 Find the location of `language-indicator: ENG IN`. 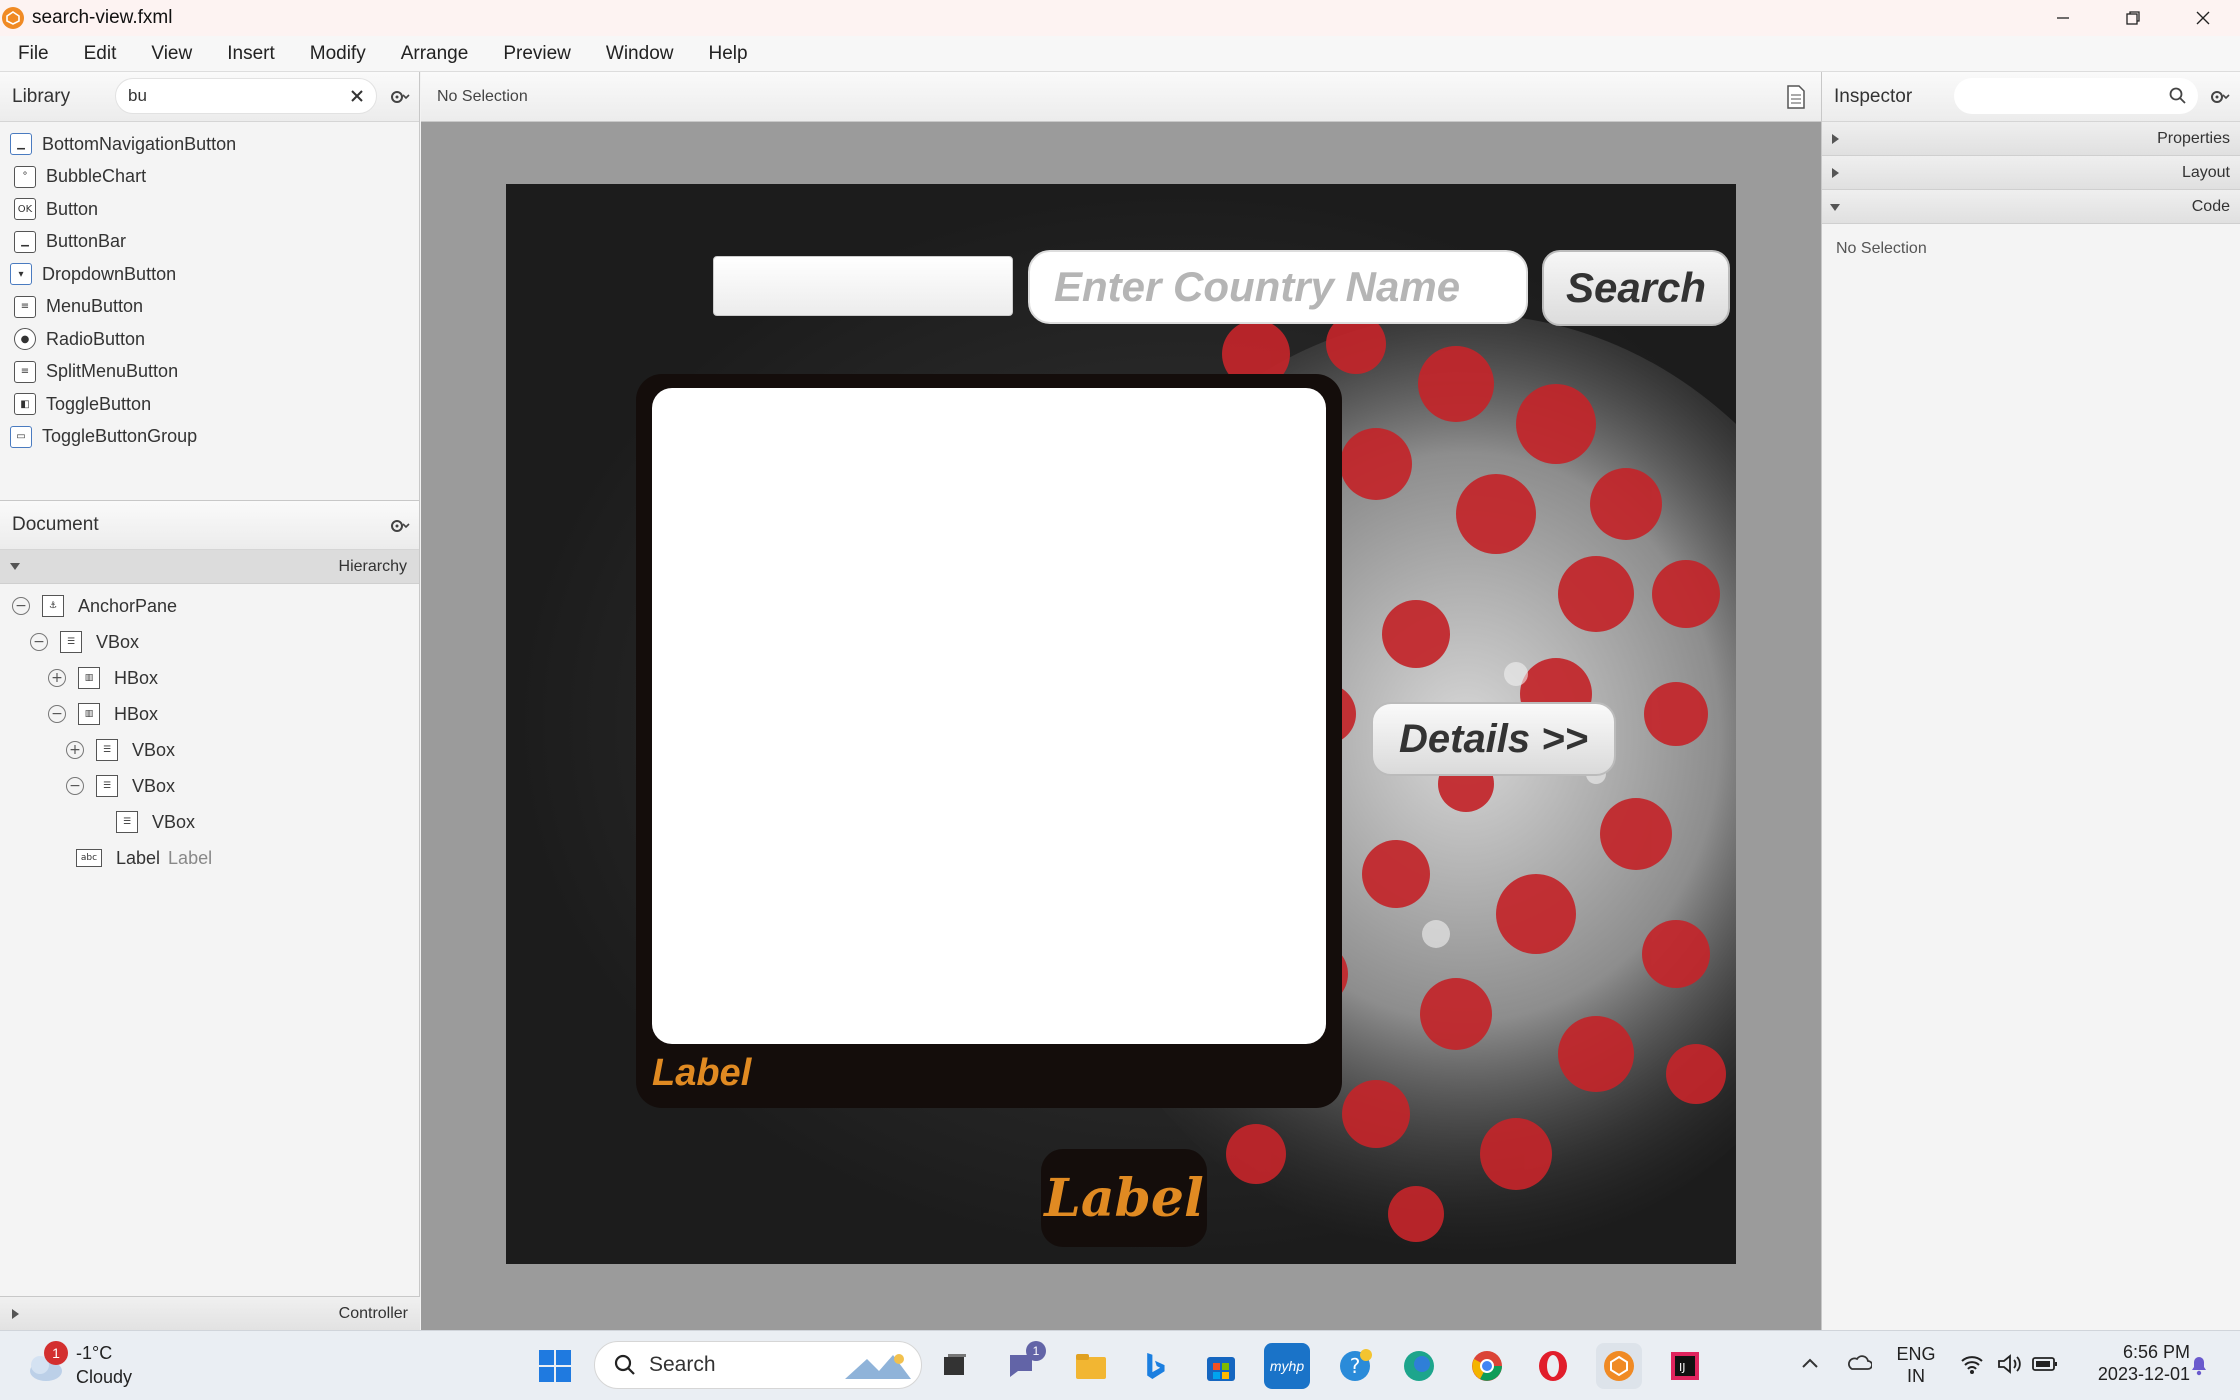

language-indicator: ENG IN is located at coordinates (1916, 1365).